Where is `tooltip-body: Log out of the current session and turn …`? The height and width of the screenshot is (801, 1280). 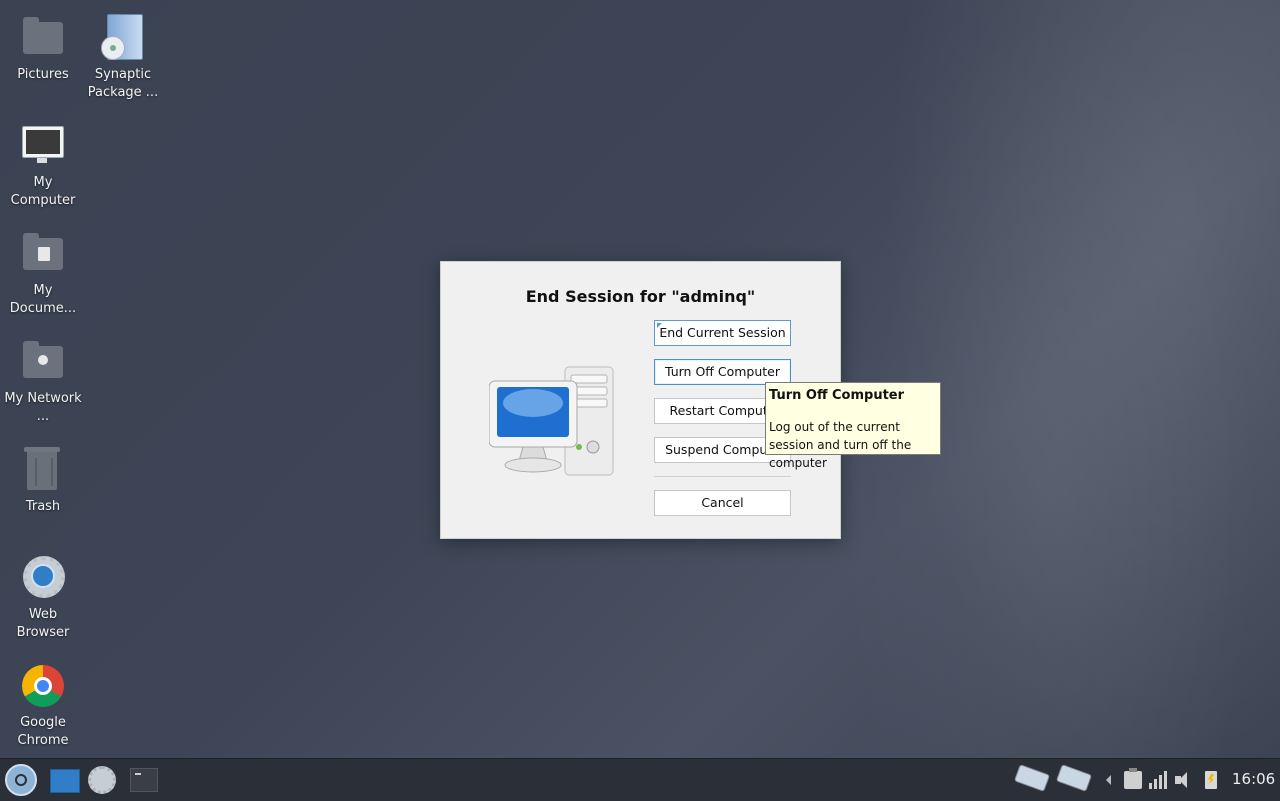
tooltip-body: Log out of the current session and turn … is located at coordinates (840, 445).